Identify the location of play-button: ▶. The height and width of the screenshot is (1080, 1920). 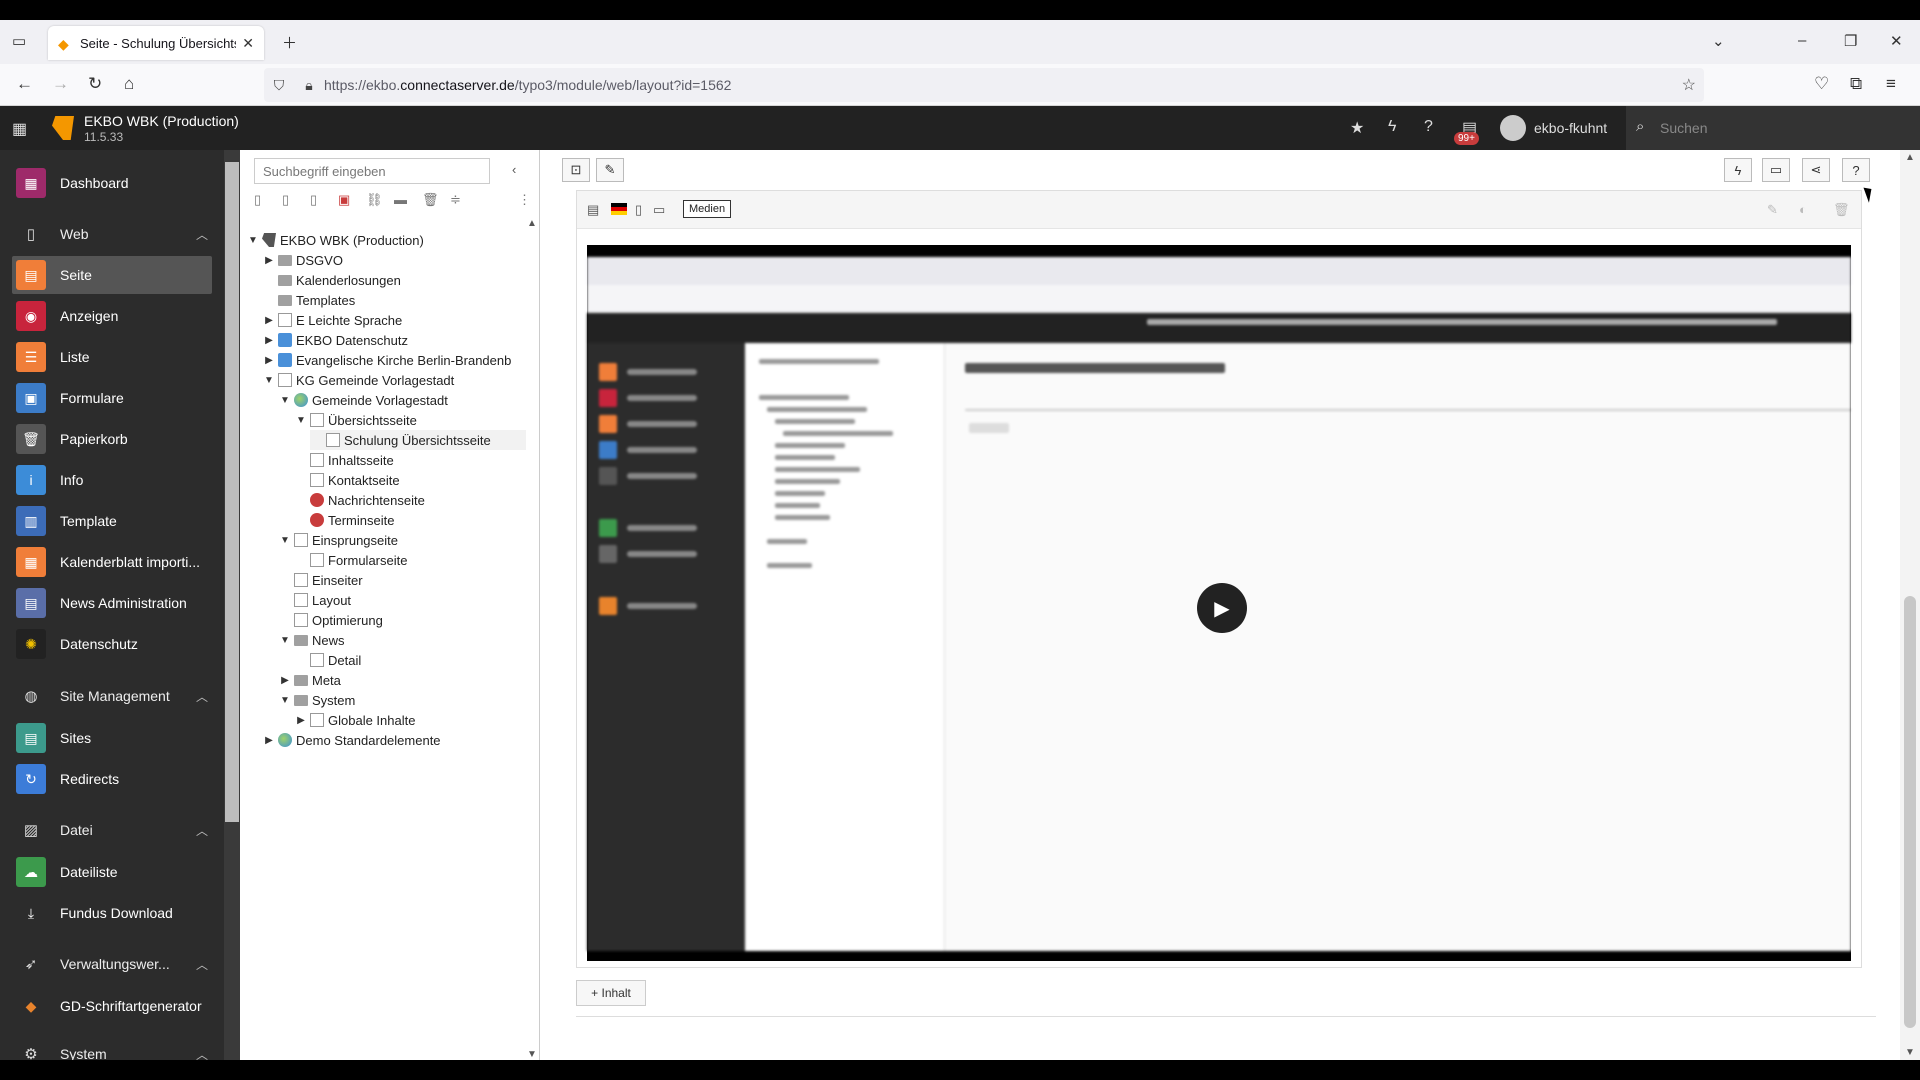
(1222, 608).